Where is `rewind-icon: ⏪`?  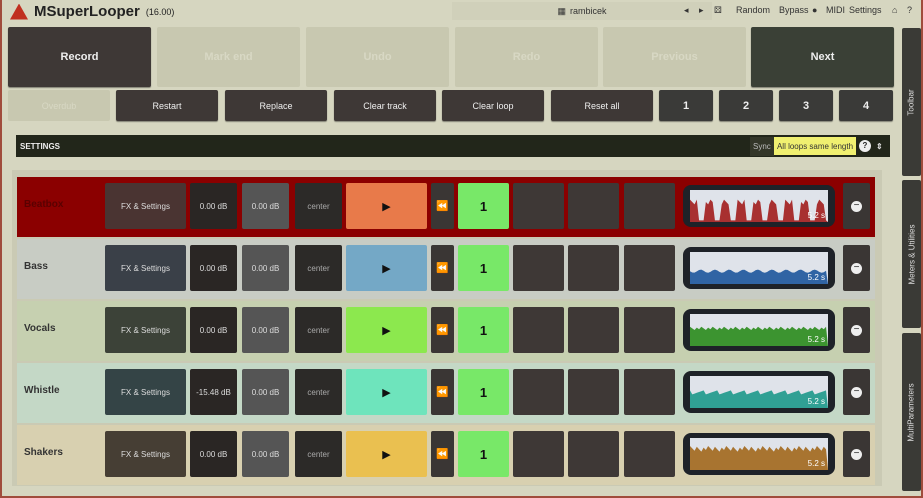 rewind-icon: ⏪ is located at coordinates (442, 454).